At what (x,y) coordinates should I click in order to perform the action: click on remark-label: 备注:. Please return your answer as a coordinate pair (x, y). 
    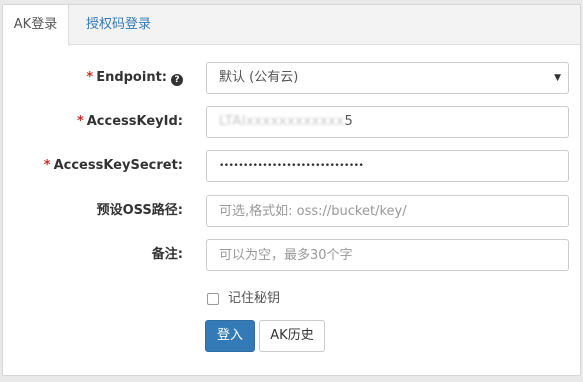
    Looking at the image, I should click on (167, 254).